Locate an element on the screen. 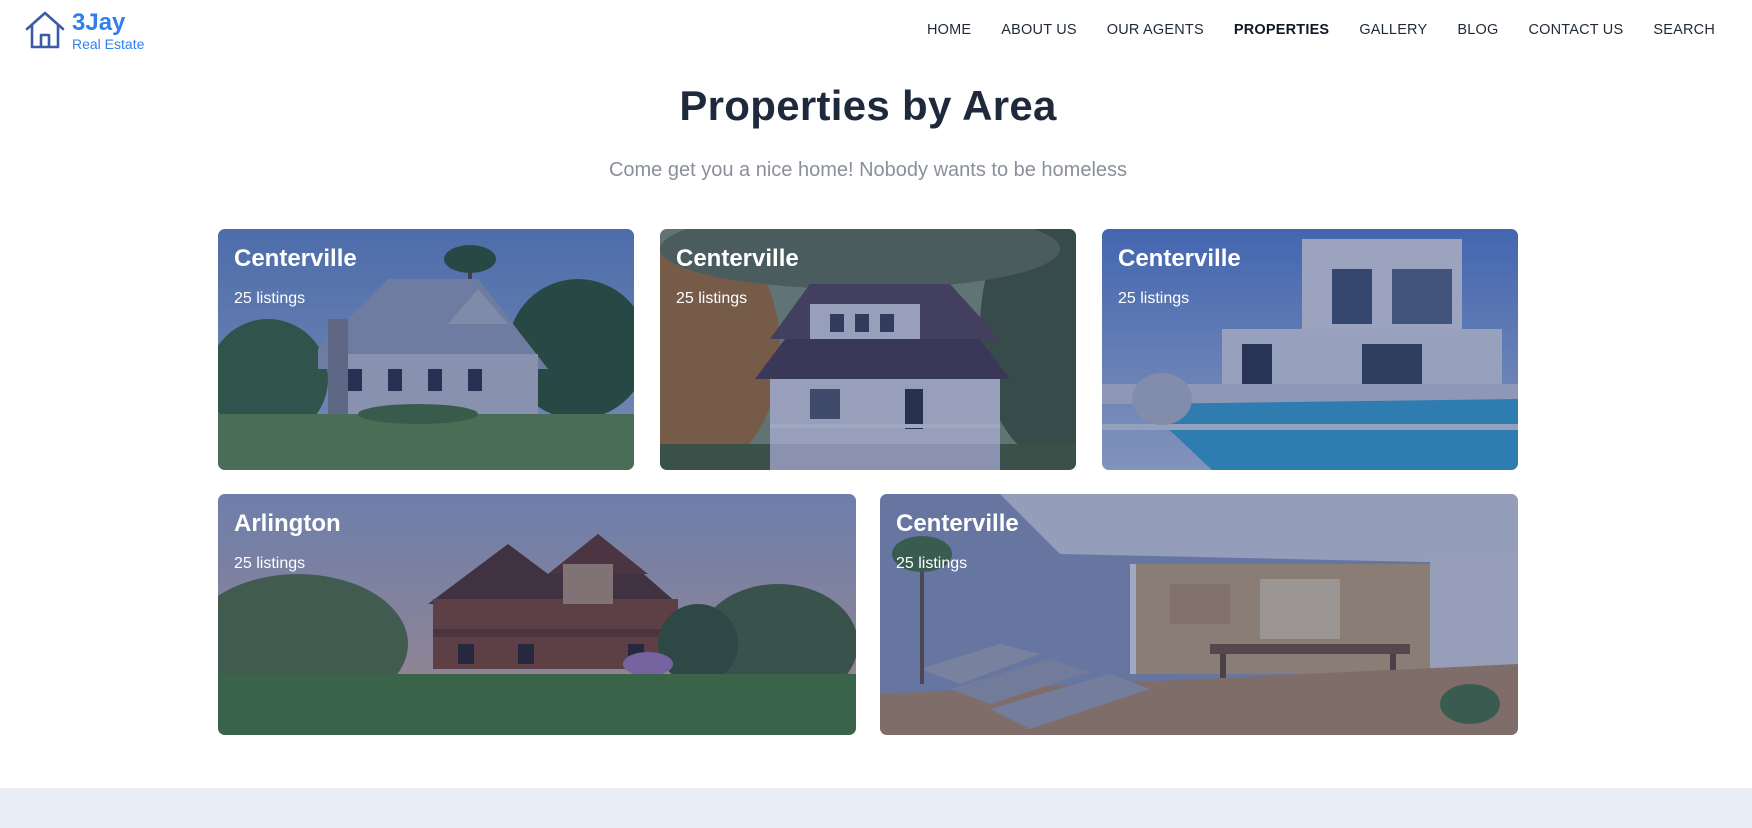 The image size is (1752, 828). nav-about-us: ABOUT US is located at coordinates (1038, 30).